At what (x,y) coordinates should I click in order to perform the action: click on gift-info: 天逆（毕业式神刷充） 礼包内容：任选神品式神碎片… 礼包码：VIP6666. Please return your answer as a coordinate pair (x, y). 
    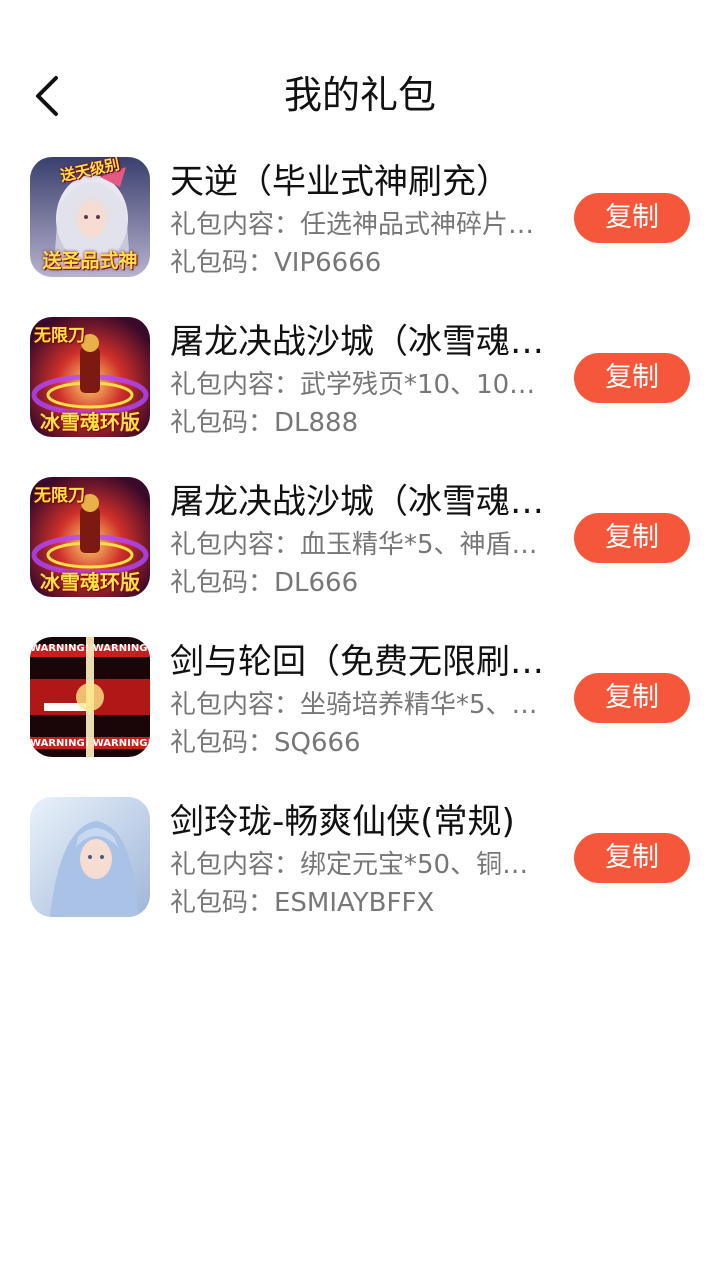
    Looking at the image, I should click on (362, 220).